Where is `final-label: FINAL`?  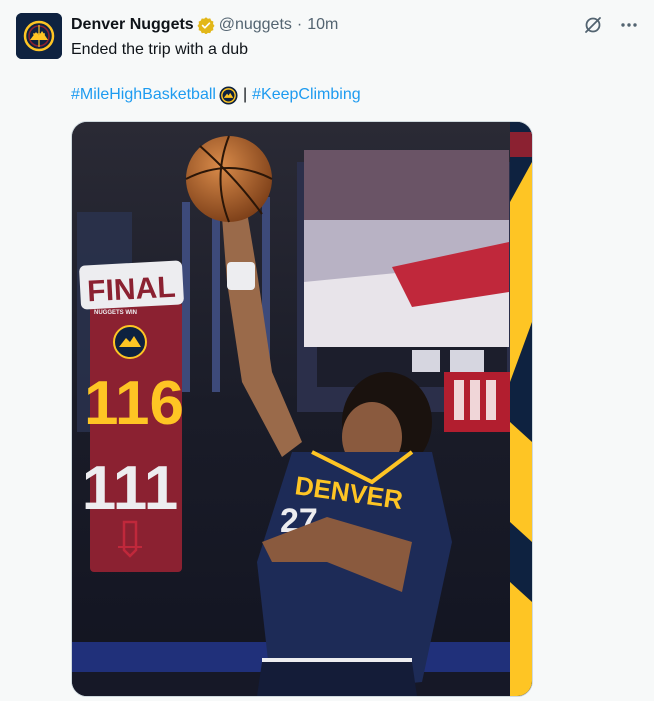 final-label: FINAL is located at coordinates (131, 290).